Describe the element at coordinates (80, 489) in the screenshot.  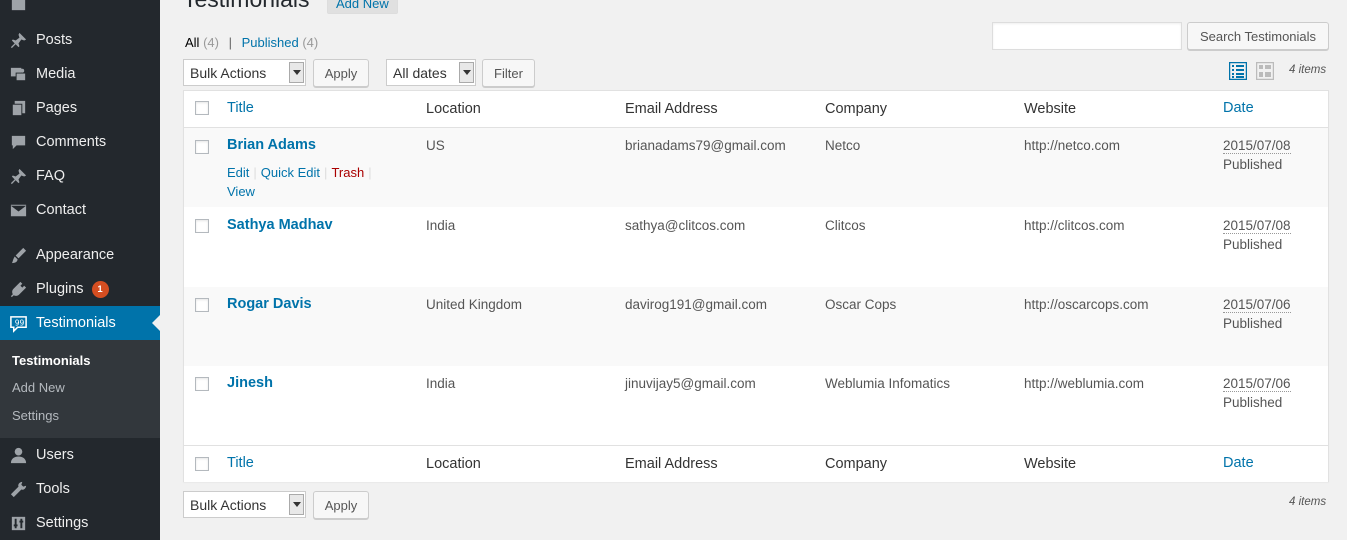
I see `menu-item-tools: Tools` at that location.